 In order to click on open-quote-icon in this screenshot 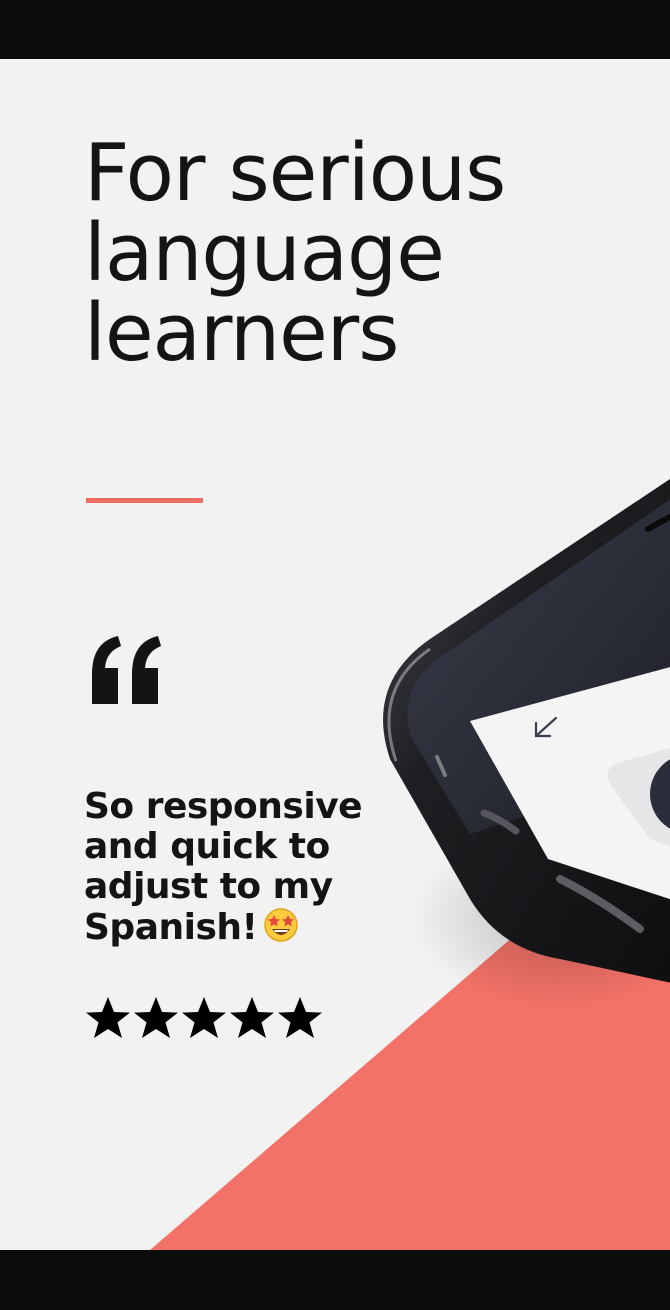, I will do `click(126, 670)`.